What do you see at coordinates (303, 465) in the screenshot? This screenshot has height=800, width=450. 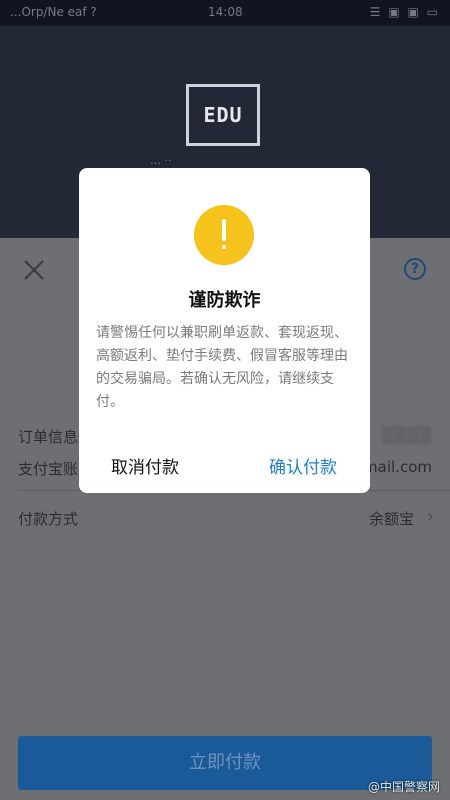 I see `confirm-payment-button: 确认付款` at bounding box center [303, 465].